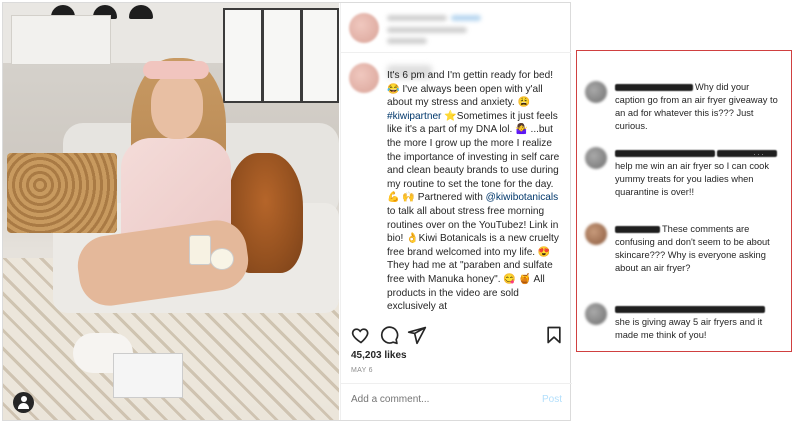 Image resolution: width=800 pixels, height=426 pixels. Describe the element at coordinates (389, 335) in the screenshot. I see `comment-icon` at that location.